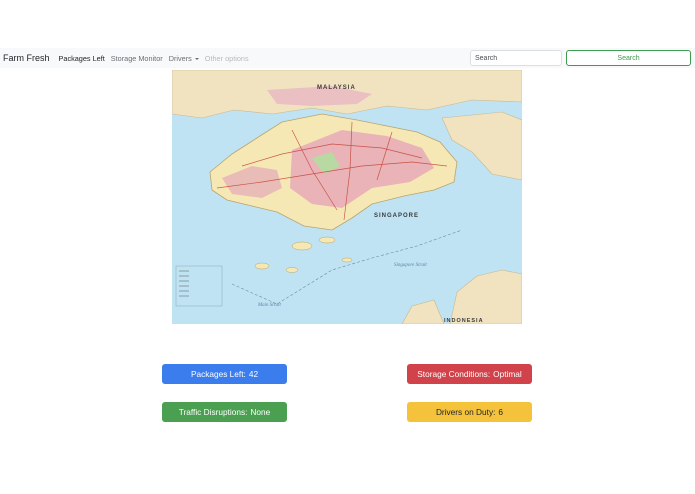 This screenshot has height=494, width=695. What do you see at coordinates (260, 412) in the screenshot?
I see `traffic-disruptions-value: None` at bounding box center [260, 412].